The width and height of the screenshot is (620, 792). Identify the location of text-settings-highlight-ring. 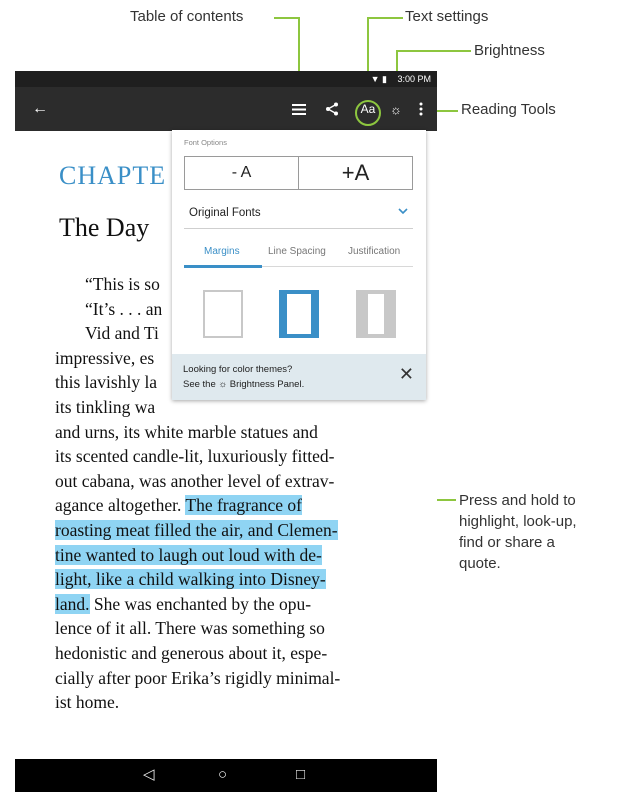
(368, 113).